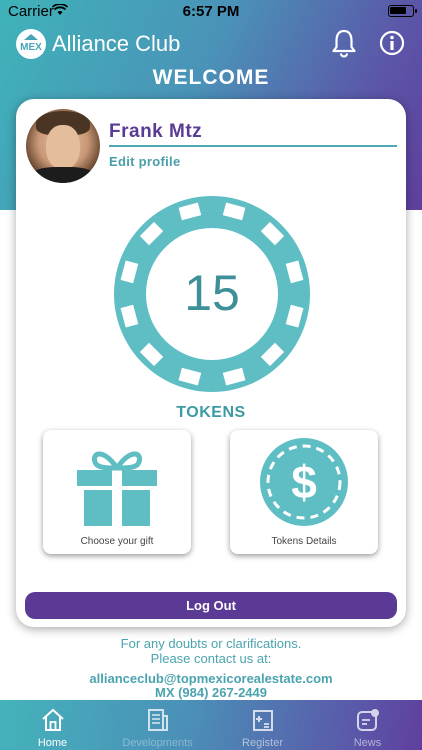 The height and width of the screenshot is (750, 422). Describe the element at coordinates (157, 743) in the screenshot. I see `tab-developments-label: Developments` at that location.